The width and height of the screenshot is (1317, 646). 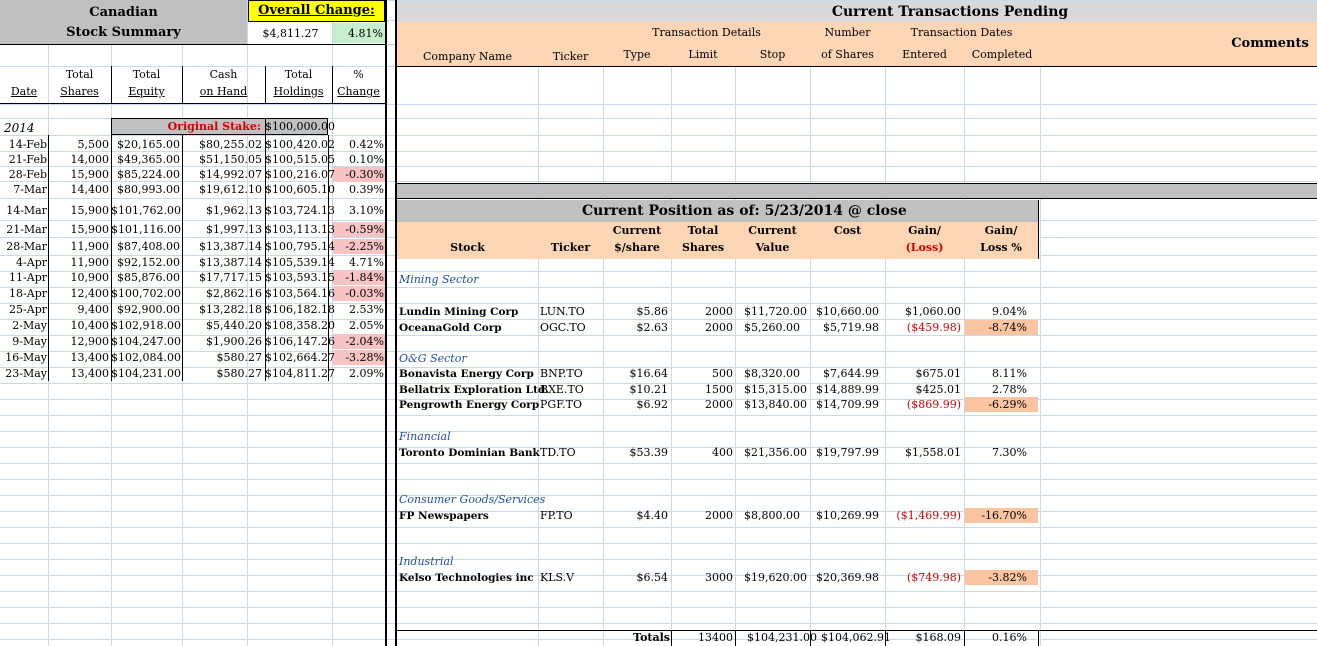 I want to click on summary-holdings: $105,539.14, so click(x=300, y=262).